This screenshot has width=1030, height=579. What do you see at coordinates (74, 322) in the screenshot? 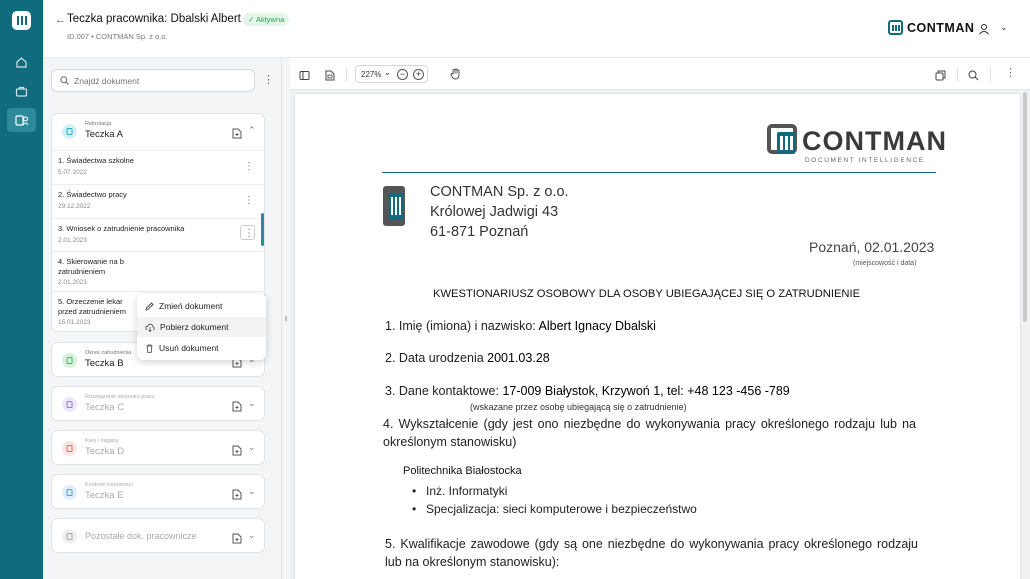
I see `document-date: 15.01.2023` at bounding box center [74, 322].